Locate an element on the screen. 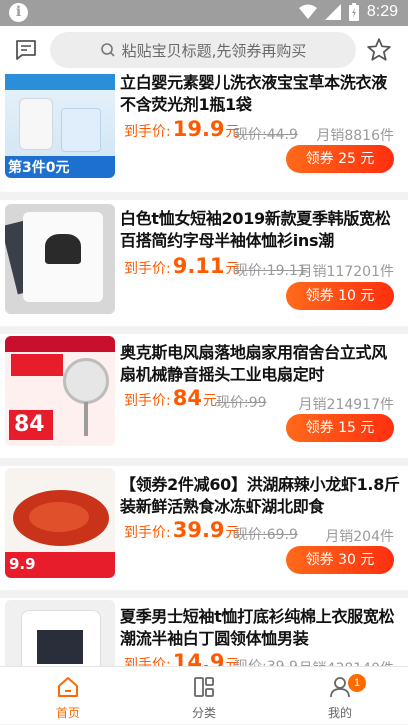 This screenshot has height=725, width=408. tab-category: 分类 is located at coordinates (204, 696).